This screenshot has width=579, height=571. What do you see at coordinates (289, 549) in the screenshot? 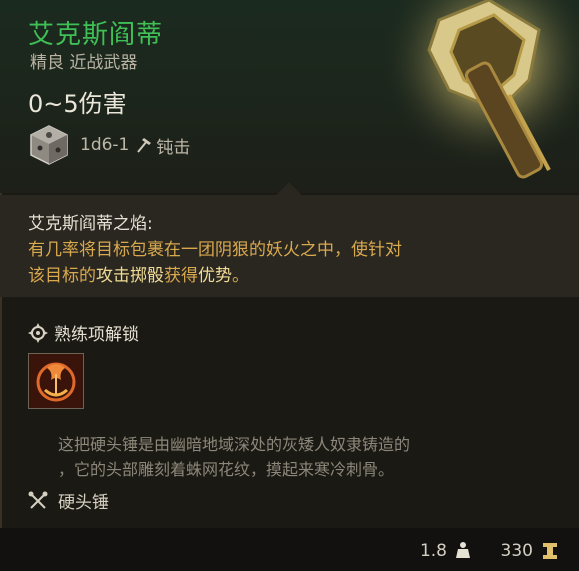
I see `tooltip-footer: 1.8 330` at bounding box center [289, 549].